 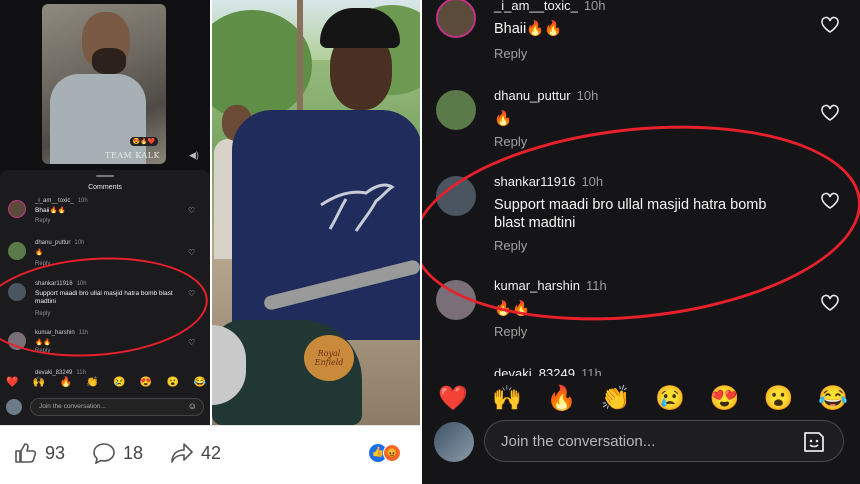 I want to click on bike-logo: Royal Enfield, so click(x=329, y=358).